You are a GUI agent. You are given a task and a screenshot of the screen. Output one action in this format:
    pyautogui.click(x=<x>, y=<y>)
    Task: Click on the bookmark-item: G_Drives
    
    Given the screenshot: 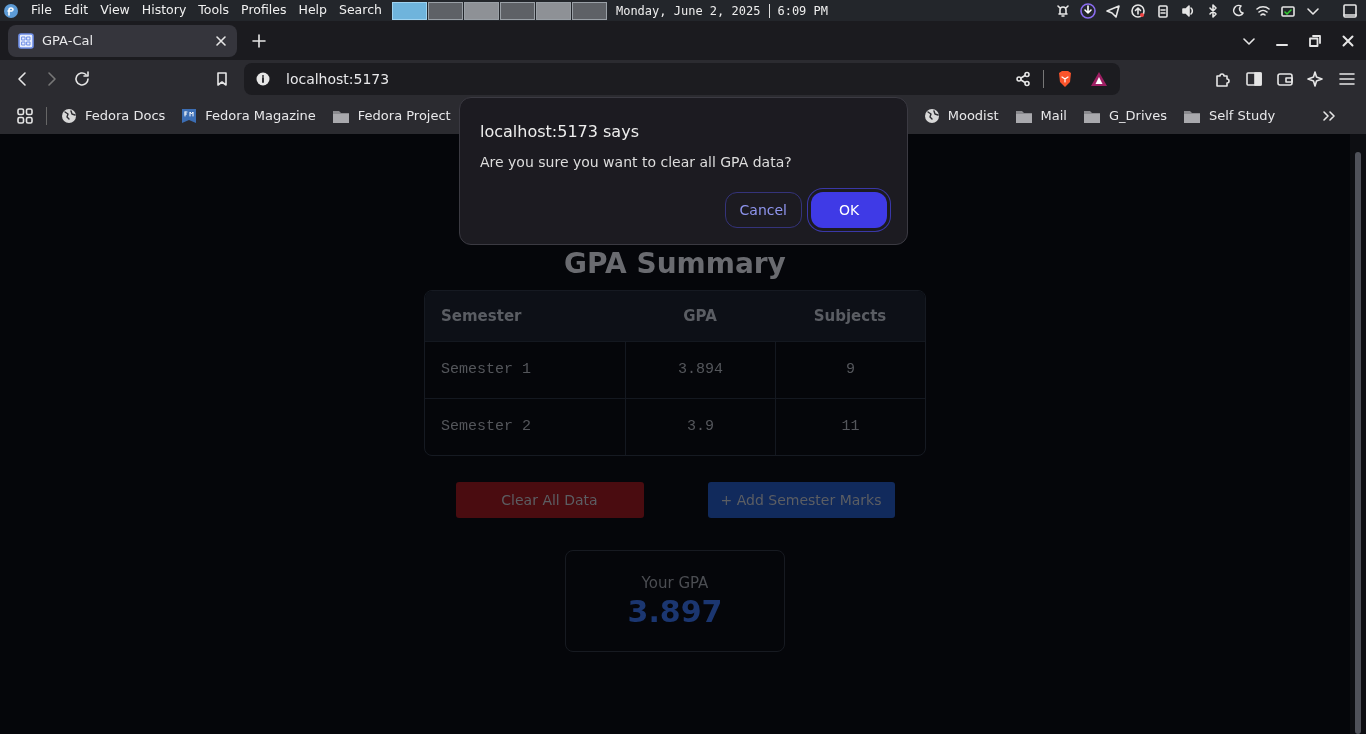 What is the action you would take?
    pyautogui.click(x=1125, y=116)
    